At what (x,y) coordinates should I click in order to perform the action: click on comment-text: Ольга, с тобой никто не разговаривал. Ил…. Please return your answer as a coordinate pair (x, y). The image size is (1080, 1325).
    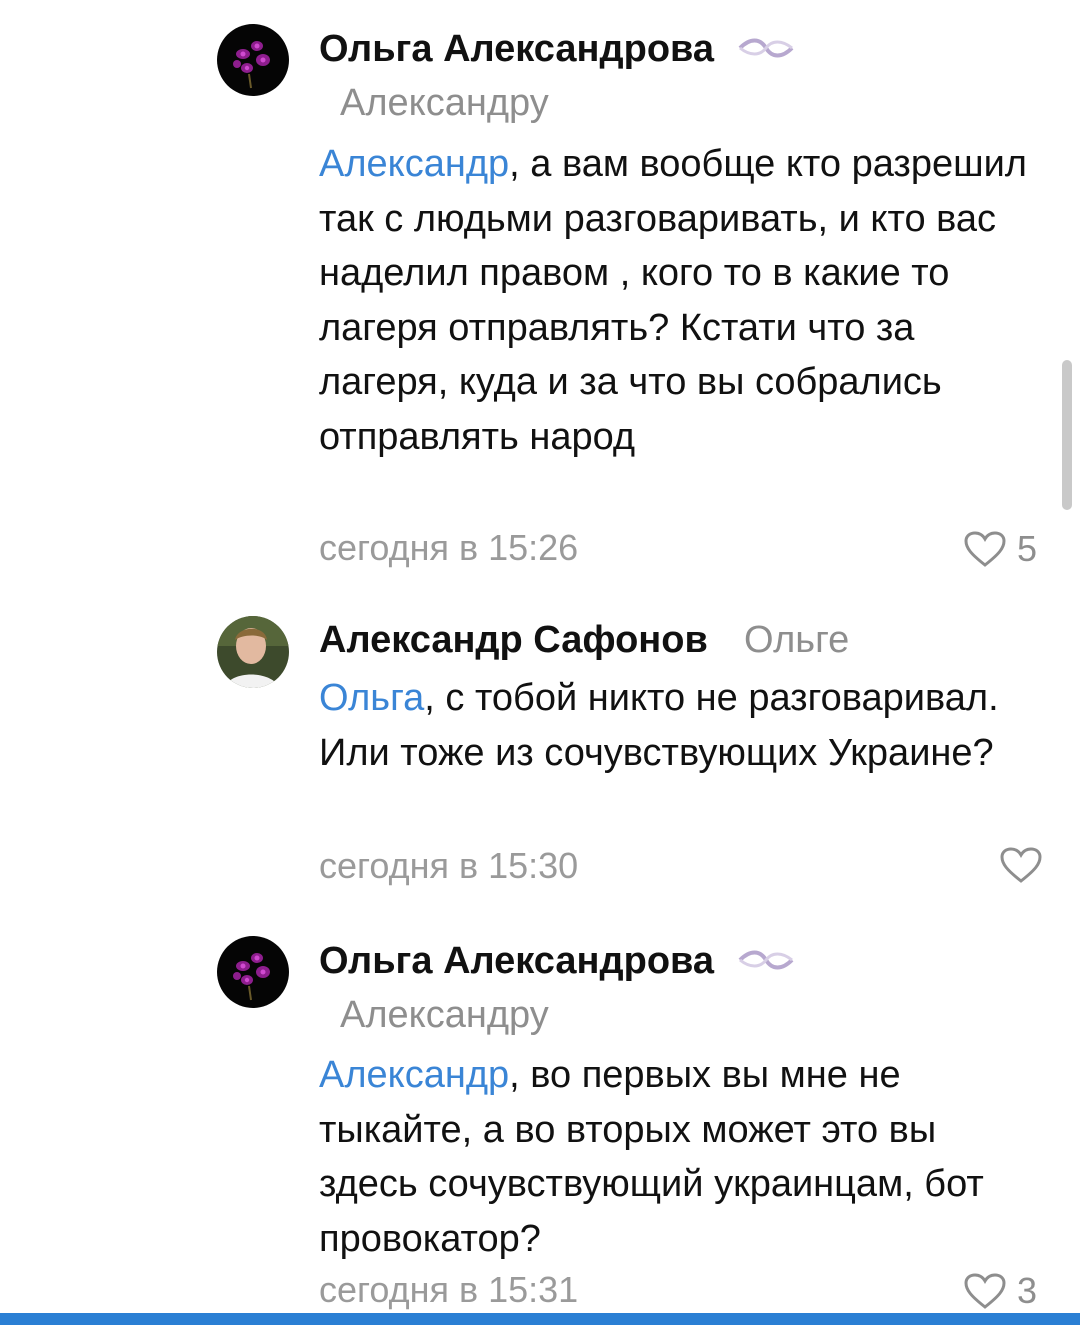
    Looking at the image, I should click on (679, 725).